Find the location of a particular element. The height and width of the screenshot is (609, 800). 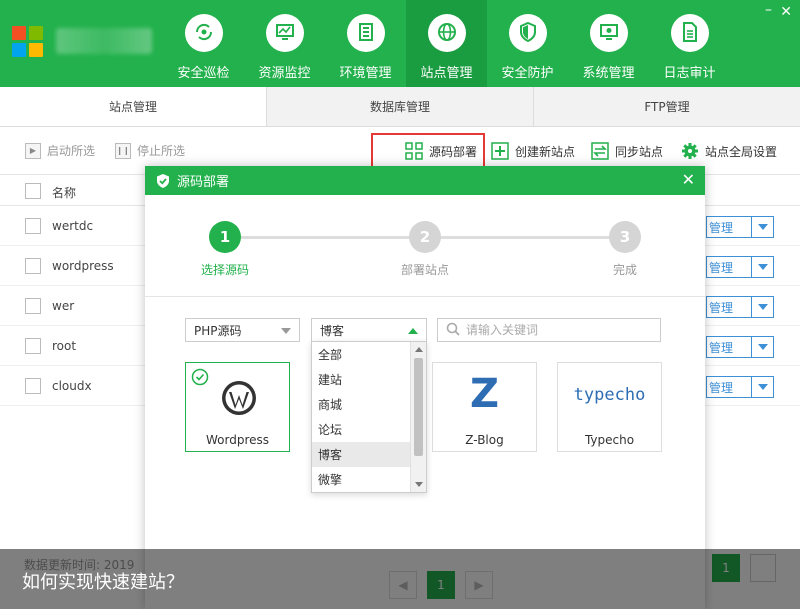

stop-selected-button: ❙❙ 停止所选 is located at coordinates (150, 150).